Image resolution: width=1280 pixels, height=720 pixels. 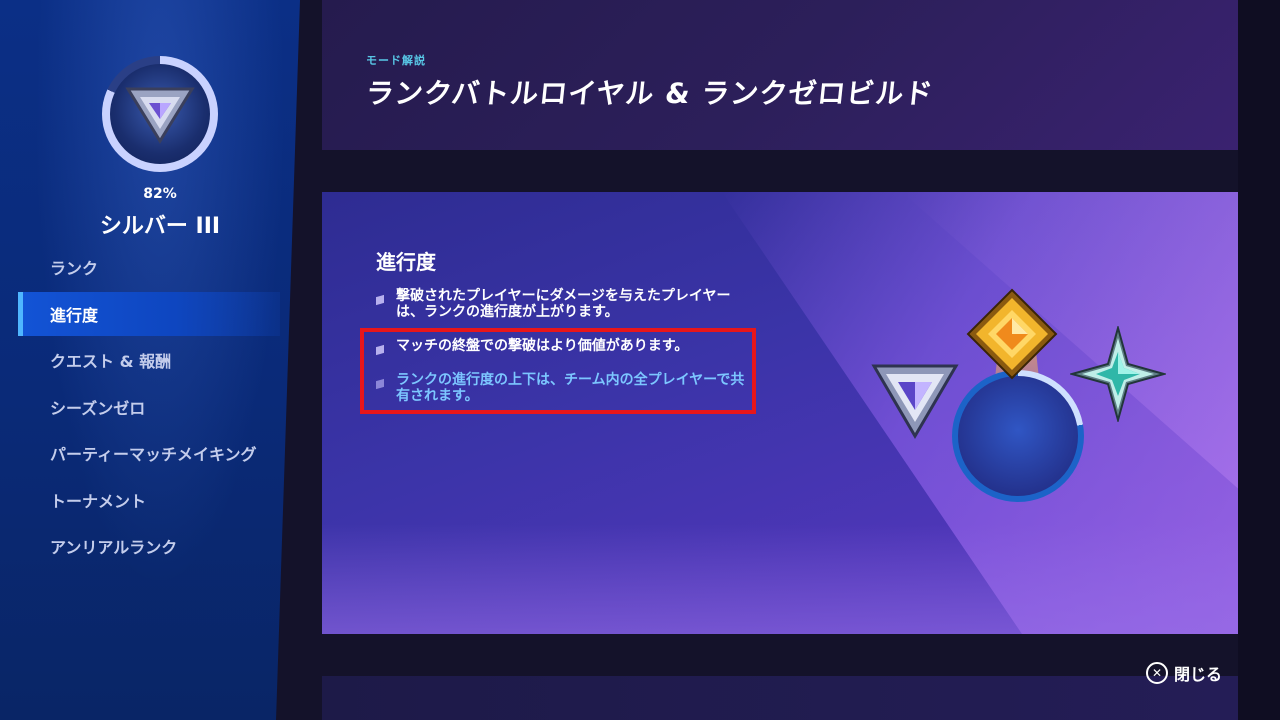 What do you see at coordinates (650, 93) in the screenshot?
I see `page-title: ランクバトルロイヤル & ランクゼロビルド` at bounding box center [650, 93].